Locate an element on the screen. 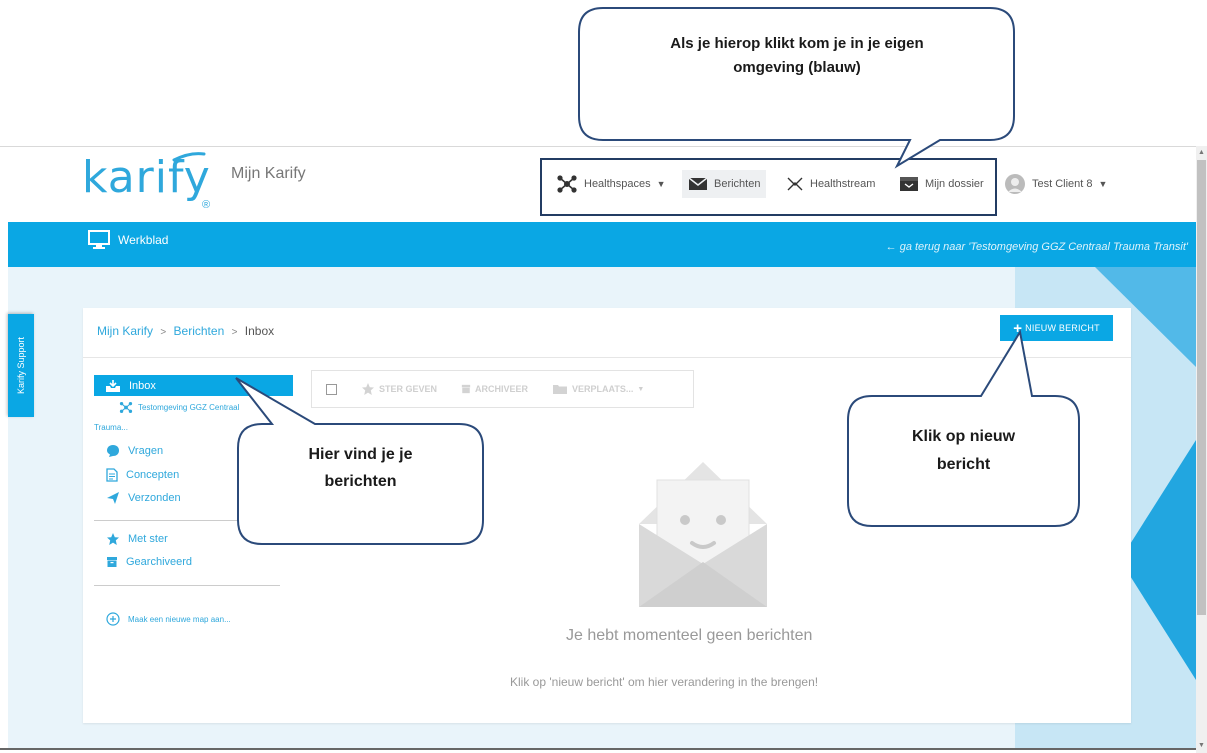  sidebar-item-gearchiveerd: Gearchiveerd is located at coordinates (149, 562).